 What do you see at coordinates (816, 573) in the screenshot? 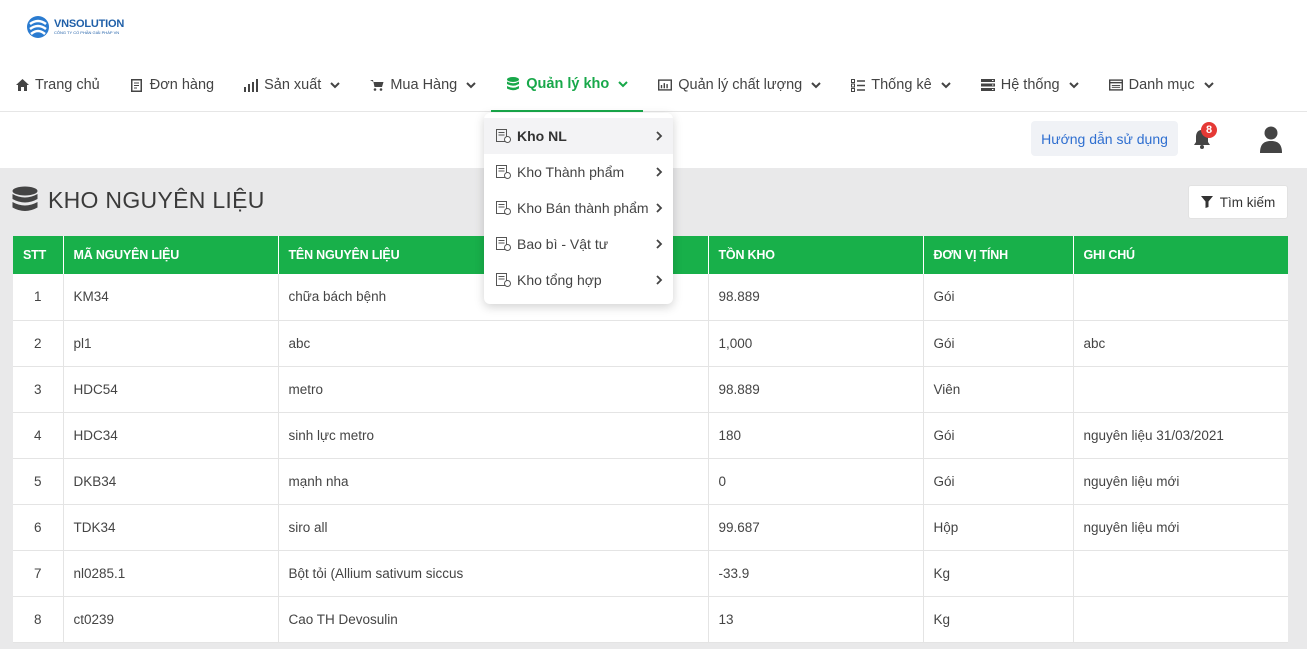
I see `cell: -33.9` at bounding box center [816, 573].